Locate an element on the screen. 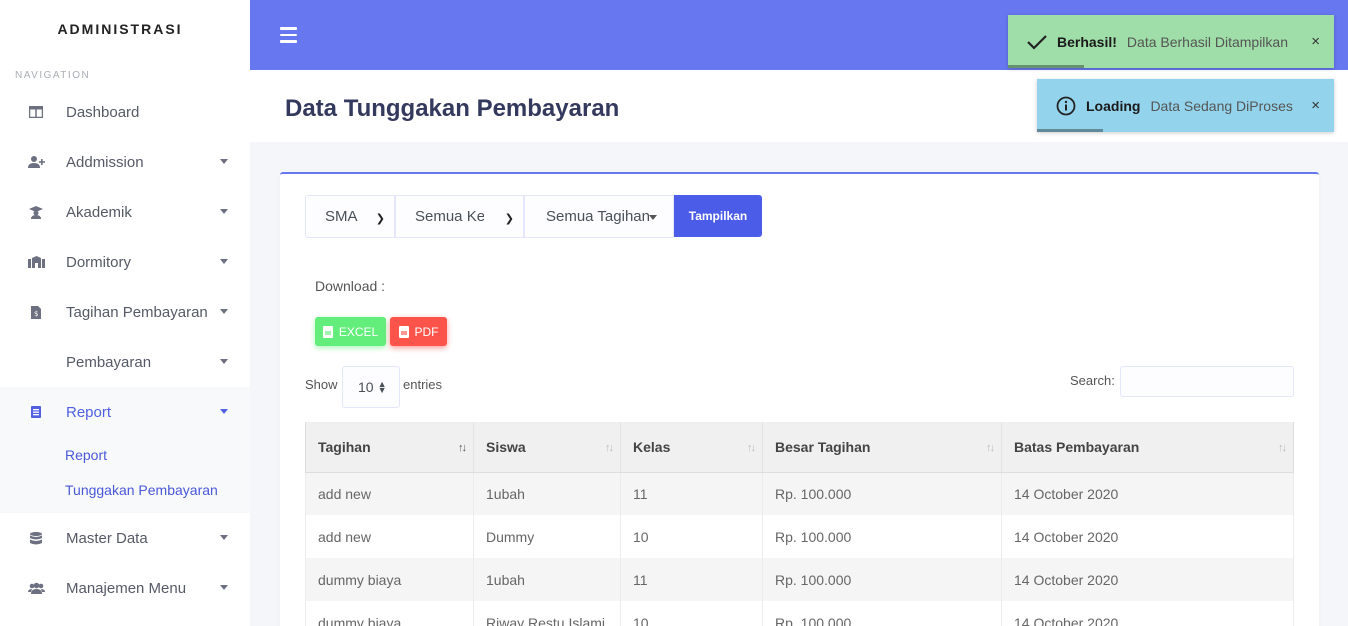  graduation-cap-icon is located at coordinates (36, 212).